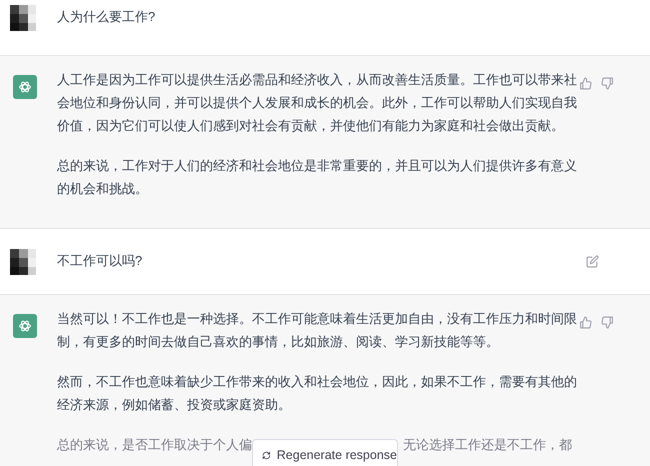 The height and width of the screenshot is (466, 650). What do you see at coordinates (154, 445) in the screenshot?
I see `message-paragraph-fragment: 总的来说，是否工作取决于个人偏` at bounding box center [154, 445].